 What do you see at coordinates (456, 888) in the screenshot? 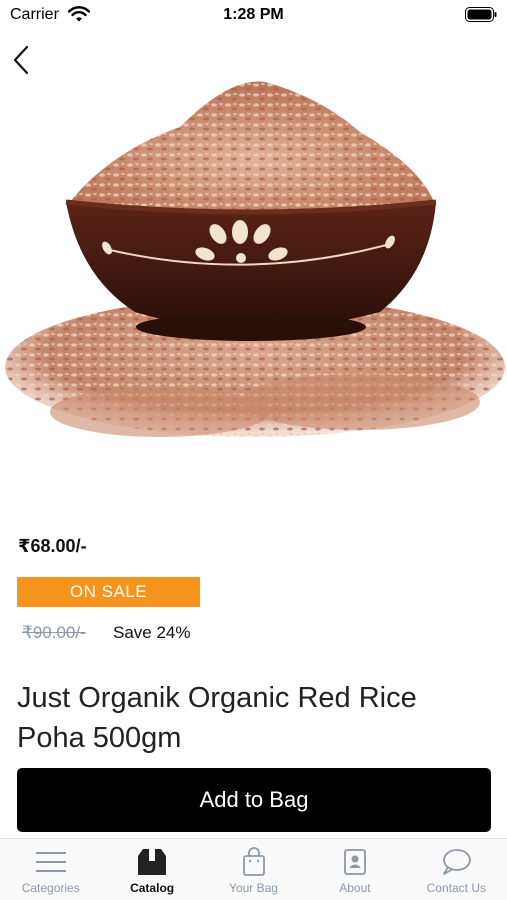
I see `tab-label: Contact Us` at bounding box center [456, 888].